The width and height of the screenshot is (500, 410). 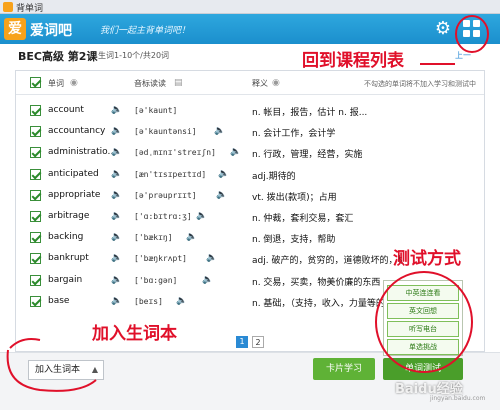 What do you see at coordinates (134, 55) in the screenshot?
I see `course-subtitle: 生词1-10个/共20词` at bounding box center [134, 55].